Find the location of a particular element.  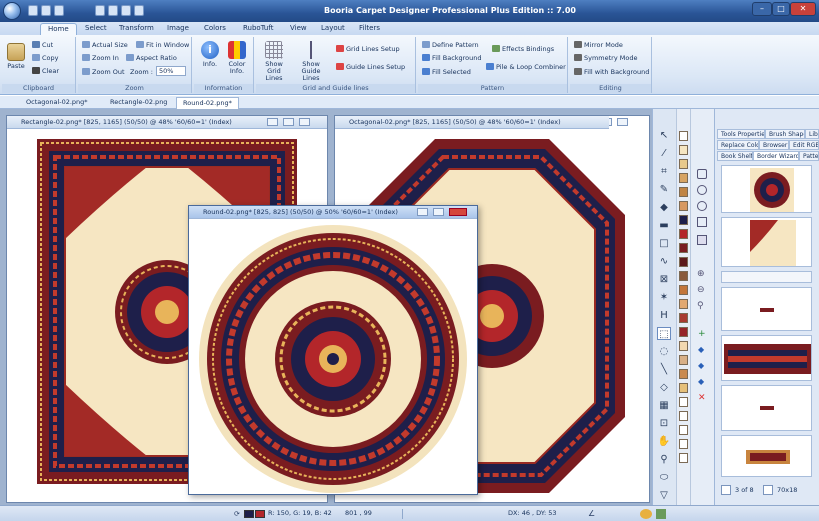

duplicate-icon: ◆ is located at coordinates (701, 381).